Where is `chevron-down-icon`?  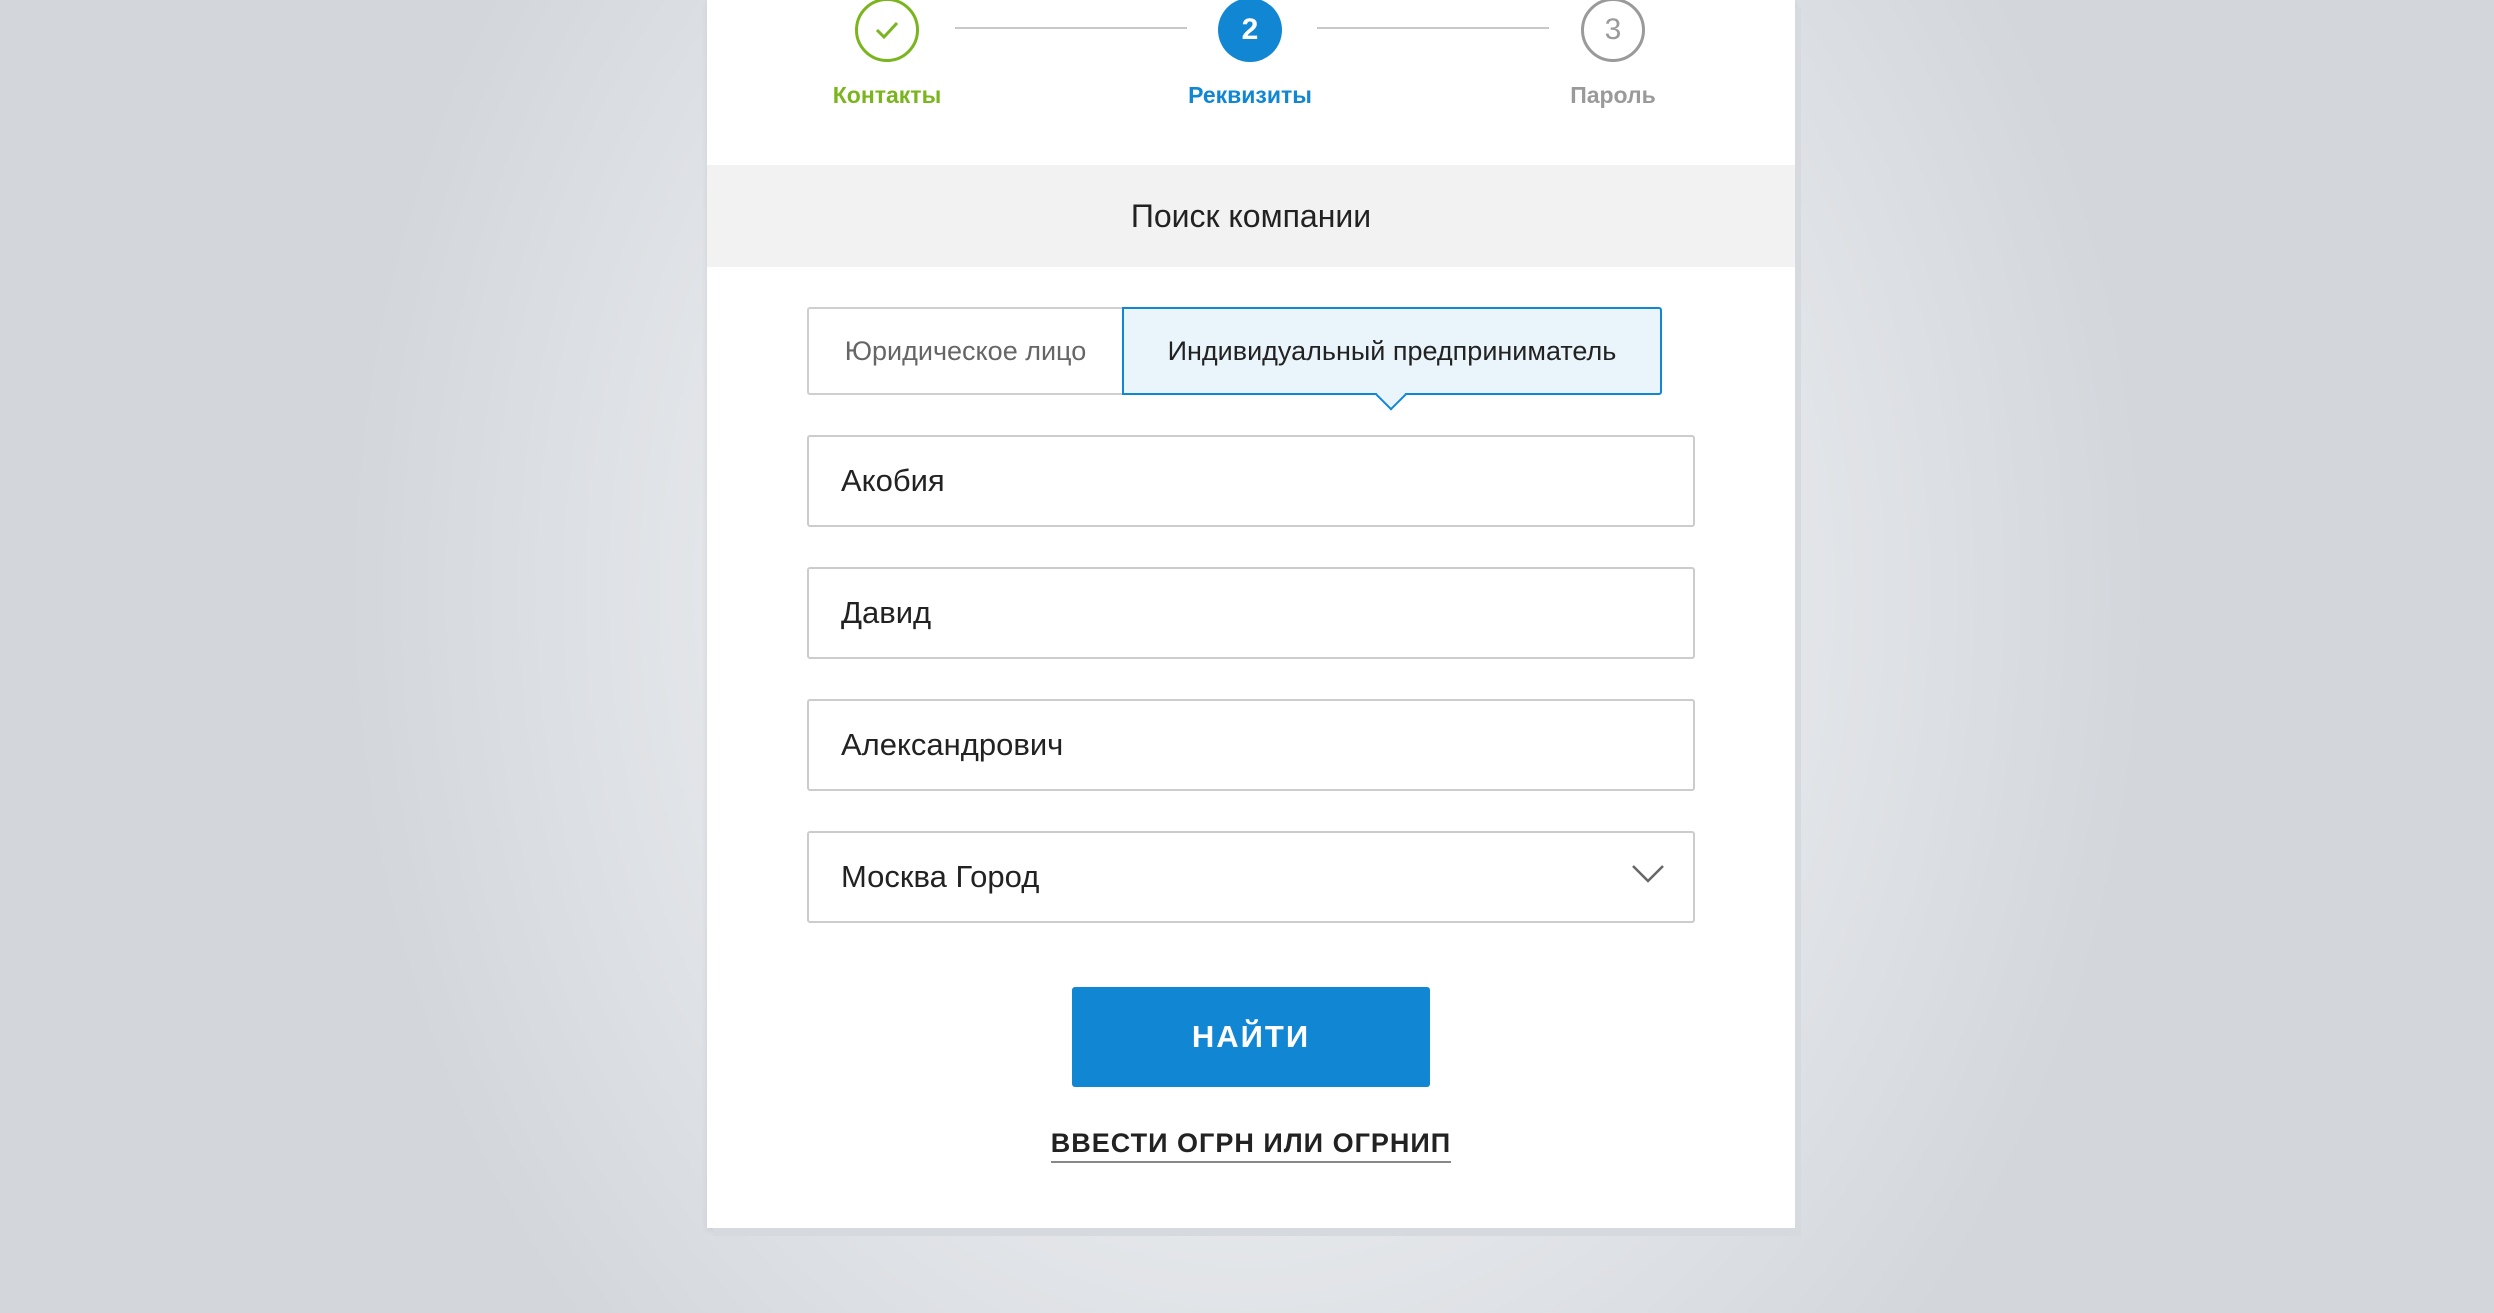
chevron-down-icon is located at coordinates (1648, 874).